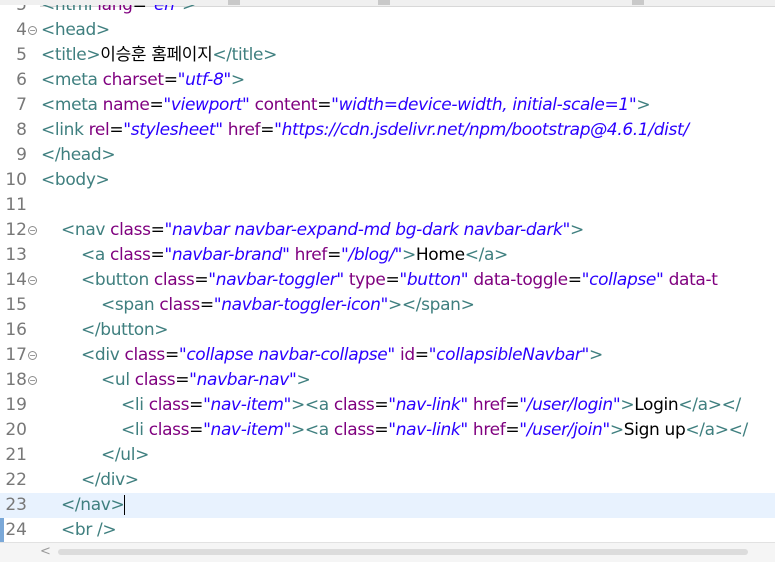 The width and height of the screenshot is (775, 562). I want to click on code-line: 22 </div>, so click(387, 480).